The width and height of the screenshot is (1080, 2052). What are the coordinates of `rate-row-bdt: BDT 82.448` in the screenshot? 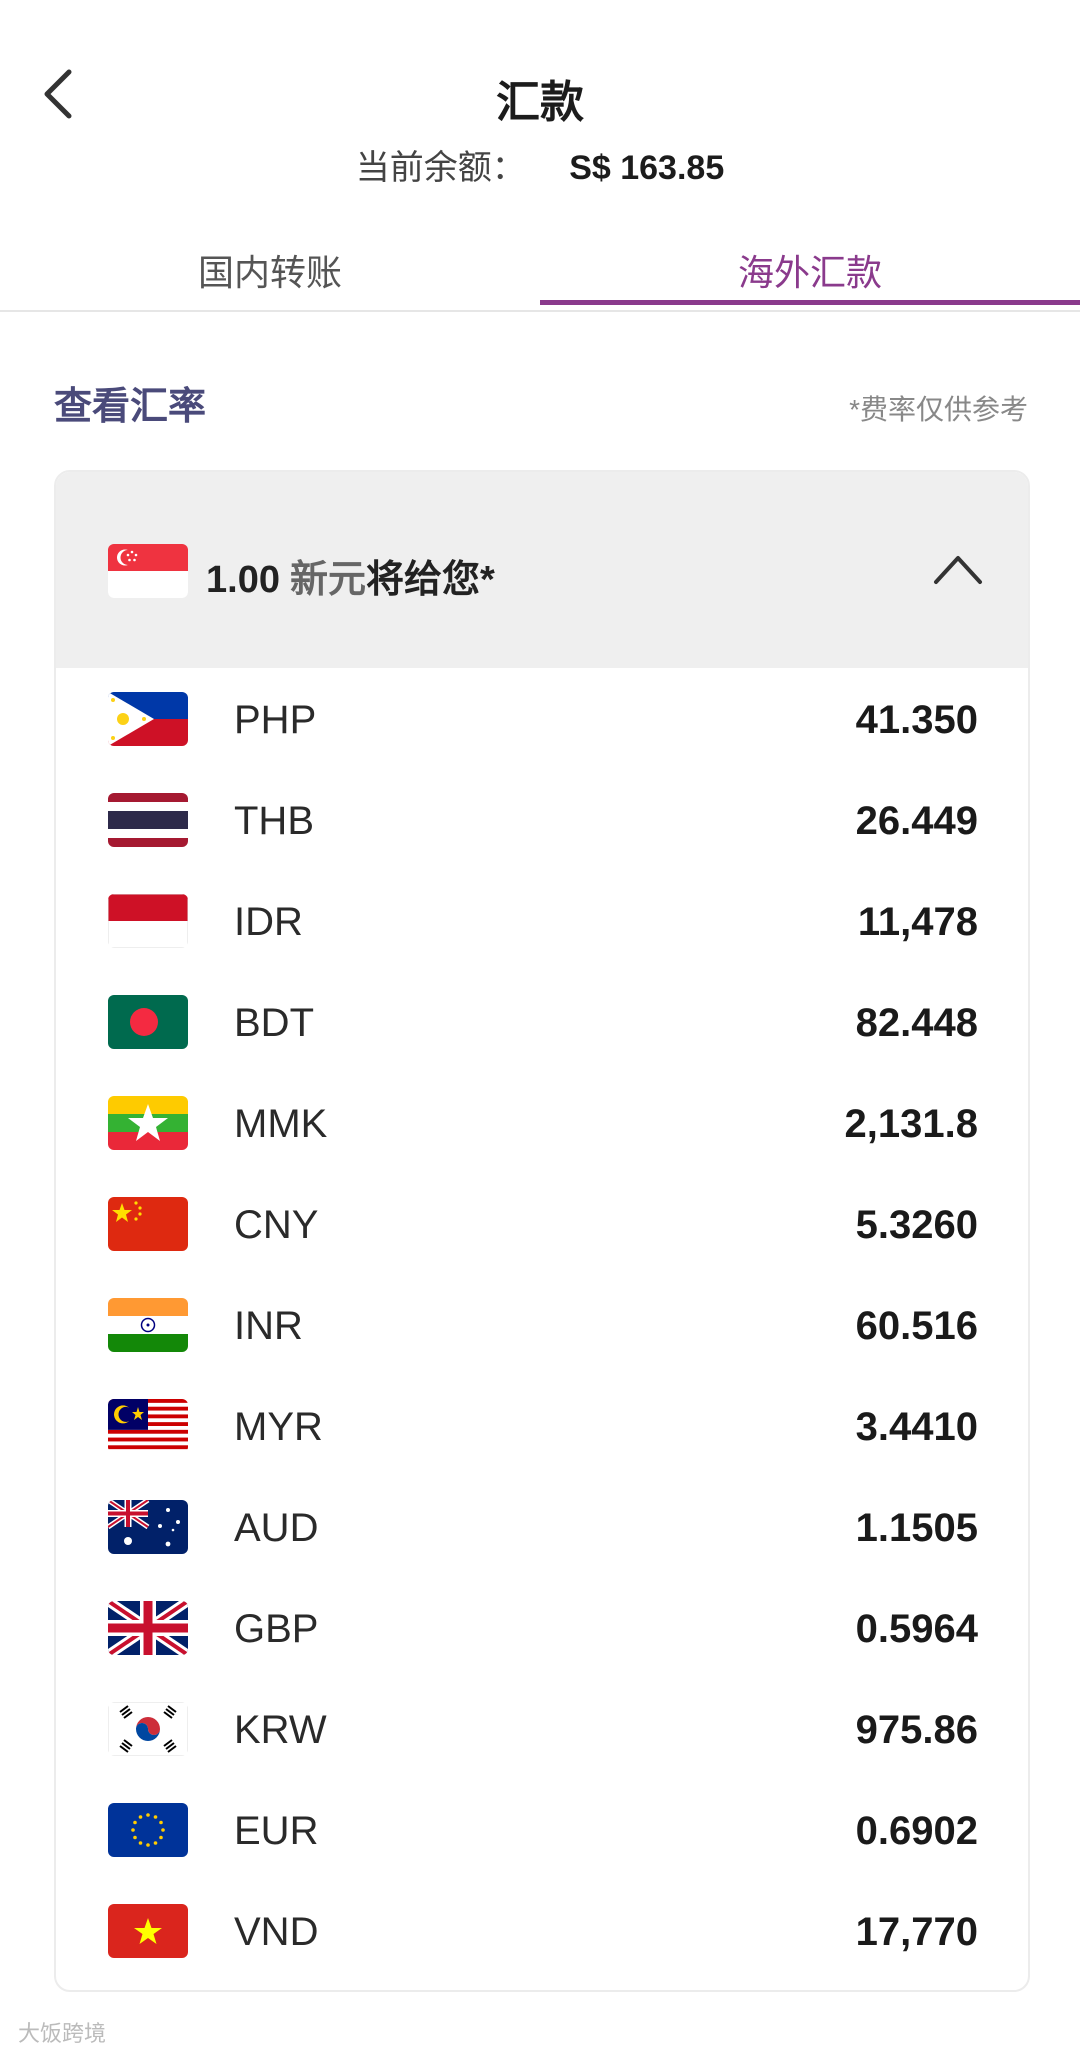 It's located at (542, 1021).